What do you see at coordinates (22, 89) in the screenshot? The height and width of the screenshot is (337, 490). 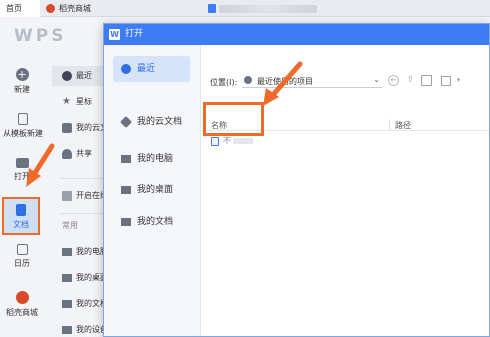 I see `nav-new-label: 新建` at bounding box center [22, 89].